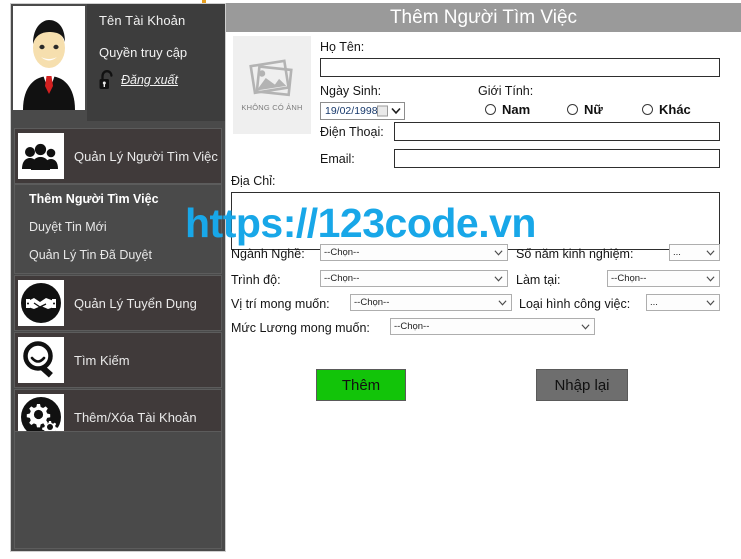 This screenshot has height=559, width=741. Describe the element at coordinates (629, 278) in the screenshot. I see `lam-tai-value: --Chọn--` at that location.